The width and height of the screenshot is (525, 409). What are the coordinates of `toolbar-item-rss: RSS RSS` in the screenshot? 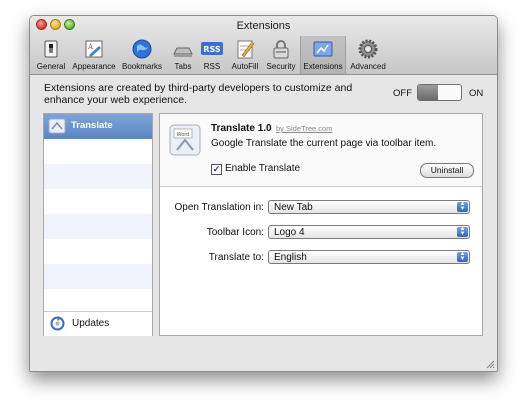 It's located at (212, 55).